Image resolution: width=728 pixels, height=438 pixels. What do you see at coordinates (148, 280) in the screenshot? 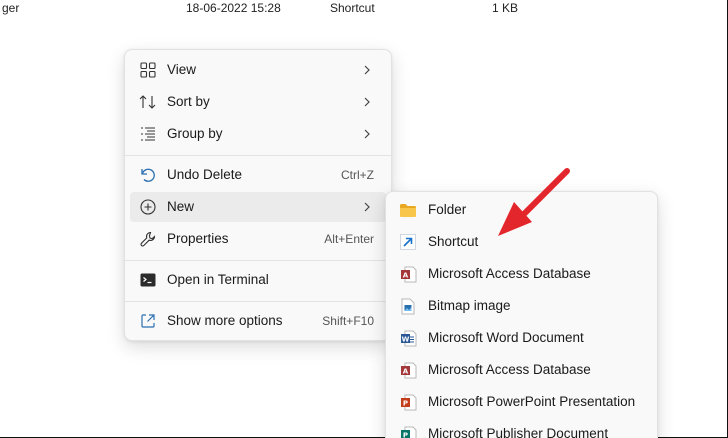
I see `terminal-icon` at bounding box center [148, 280].